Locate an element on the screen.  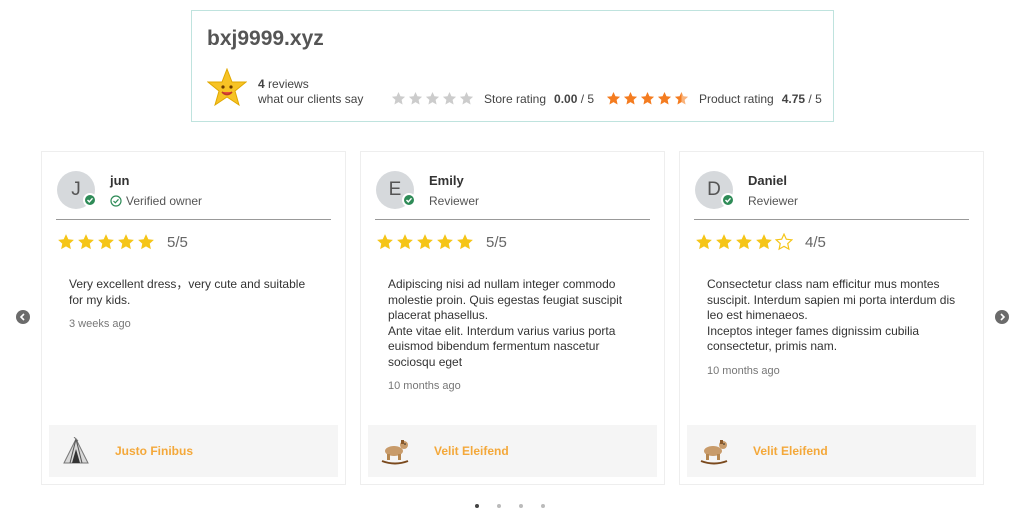
product-star-list is located at coordinates (648, 98).